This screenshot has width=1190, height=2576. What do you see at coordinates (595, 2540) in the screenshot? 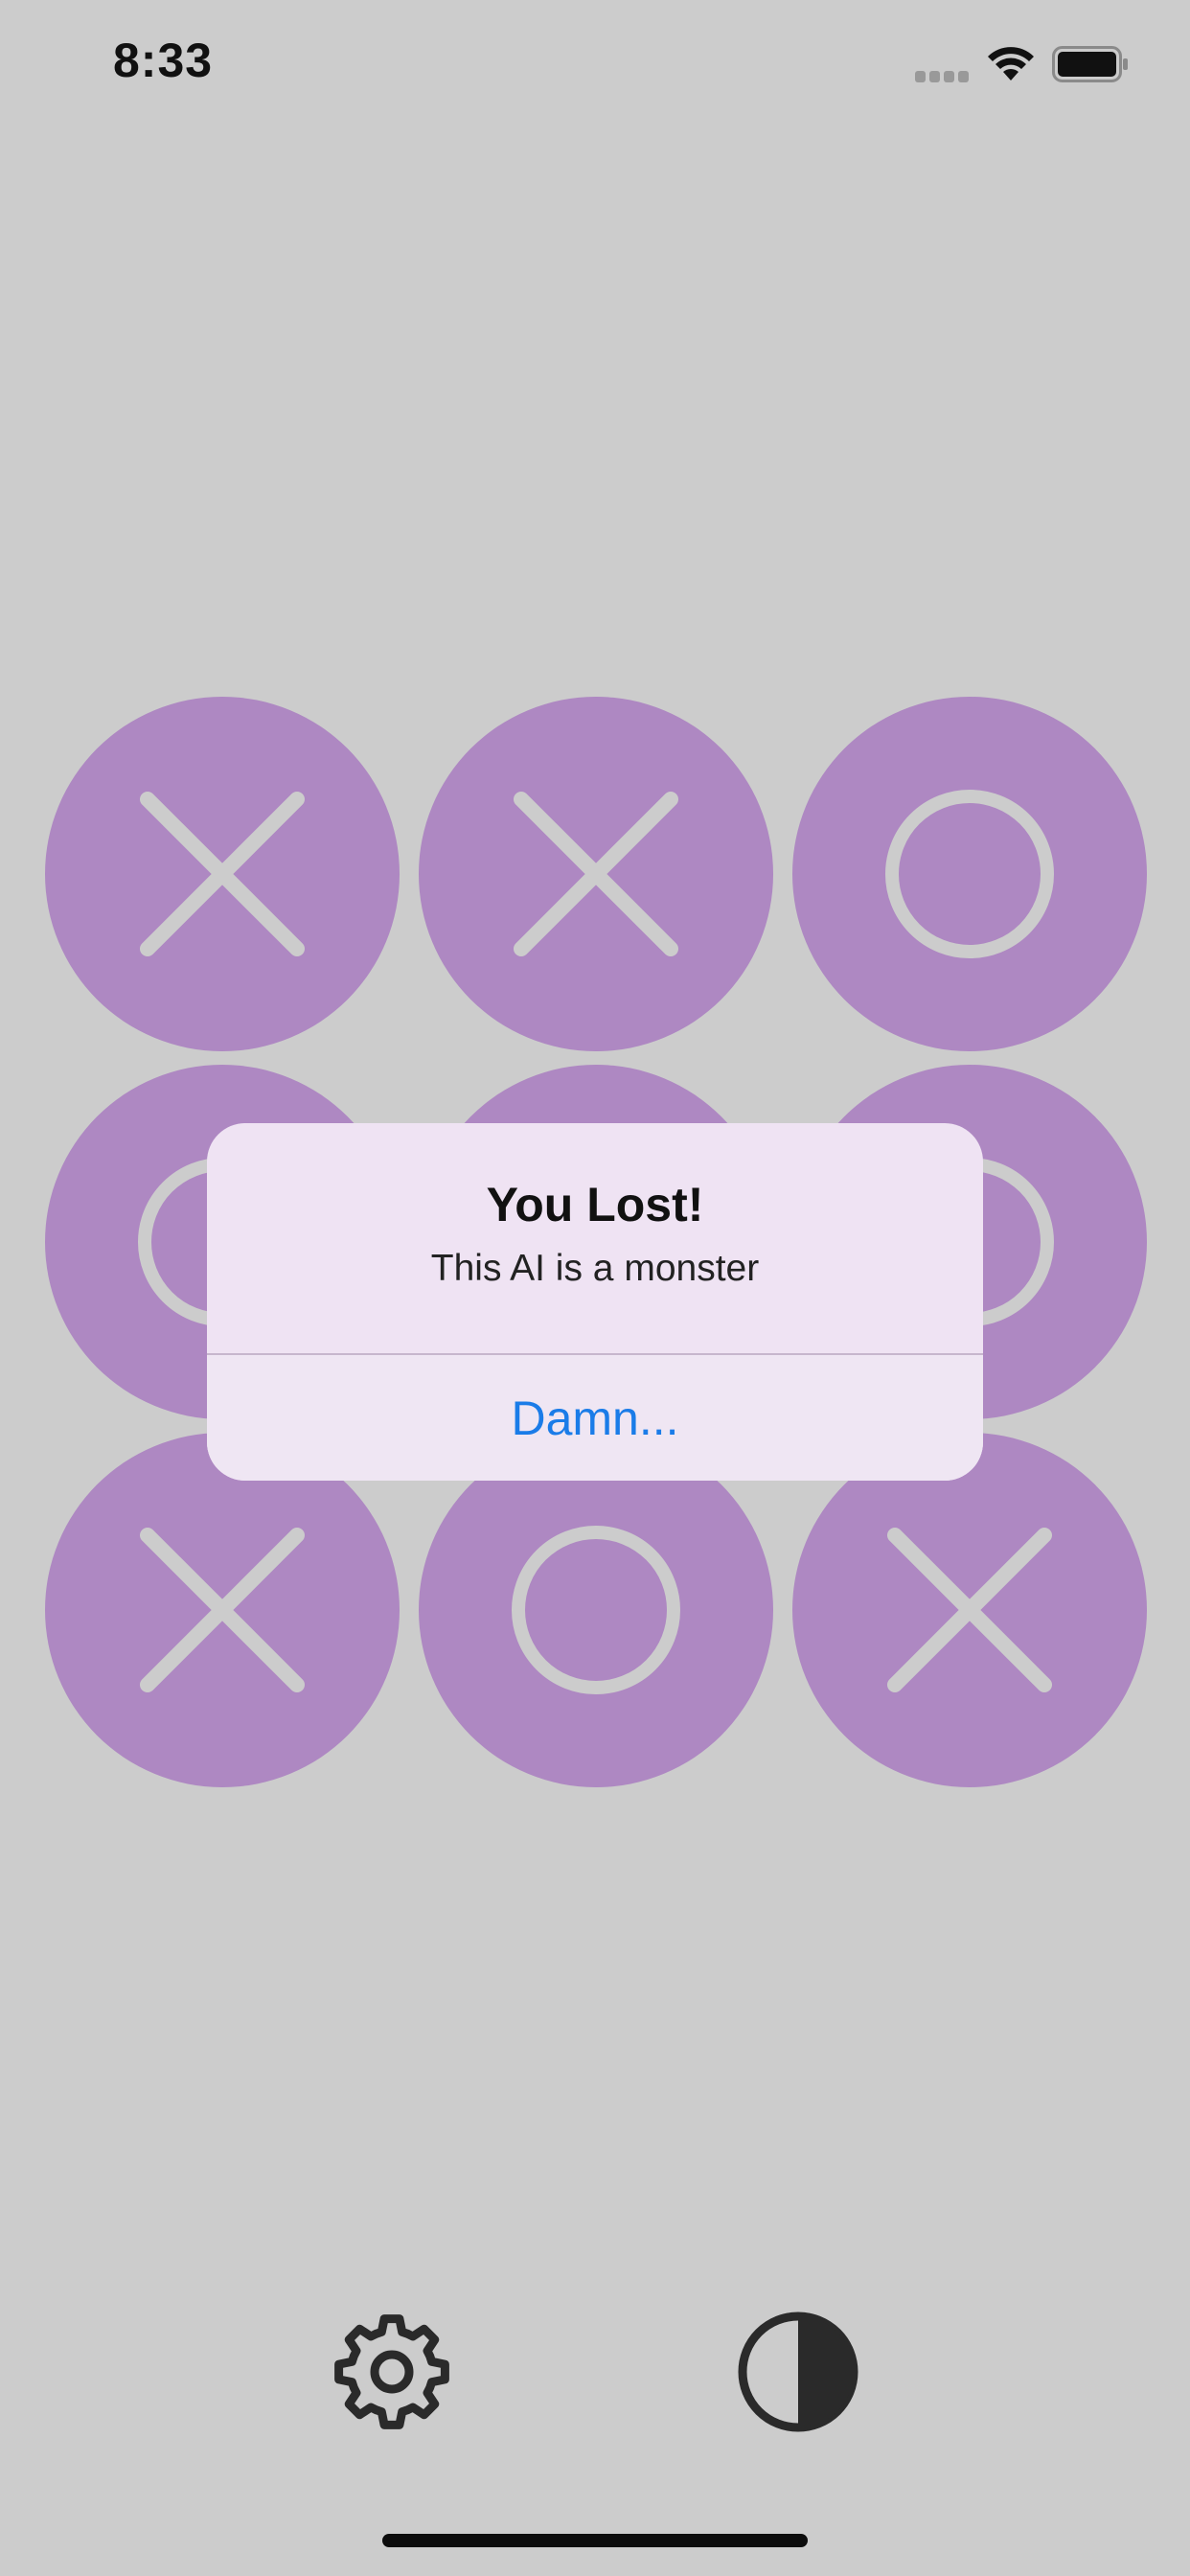
I see `home-indicator` at bounding box center [595, 2540].